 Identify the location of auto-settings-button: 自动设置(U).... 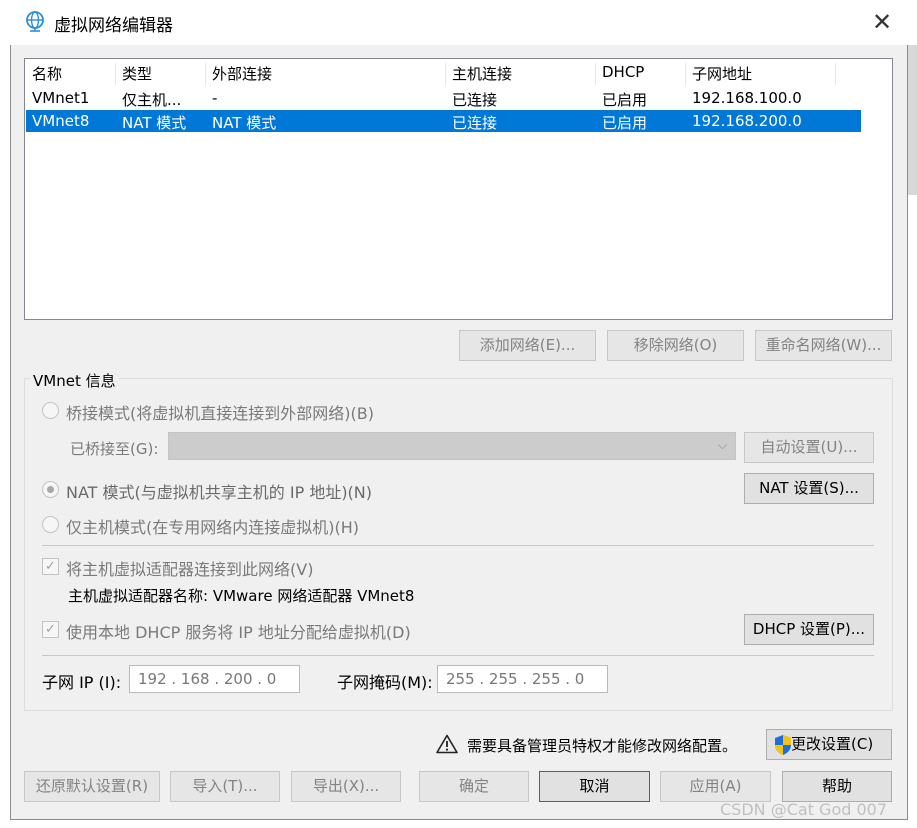
(809, 447).